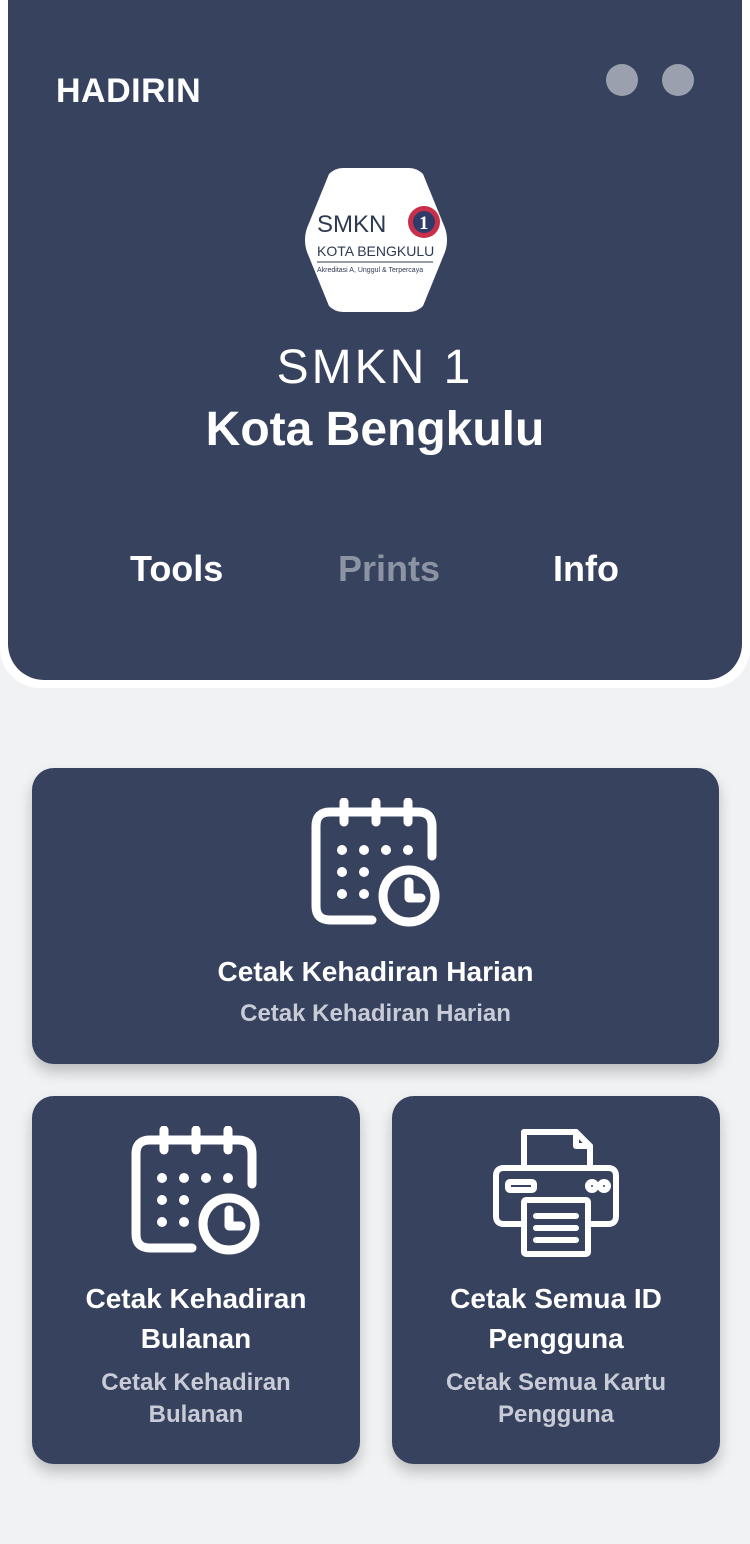 The image size is (750, 1544). I want to click on school-name-line1: SMKN 1, so click(375, 367).